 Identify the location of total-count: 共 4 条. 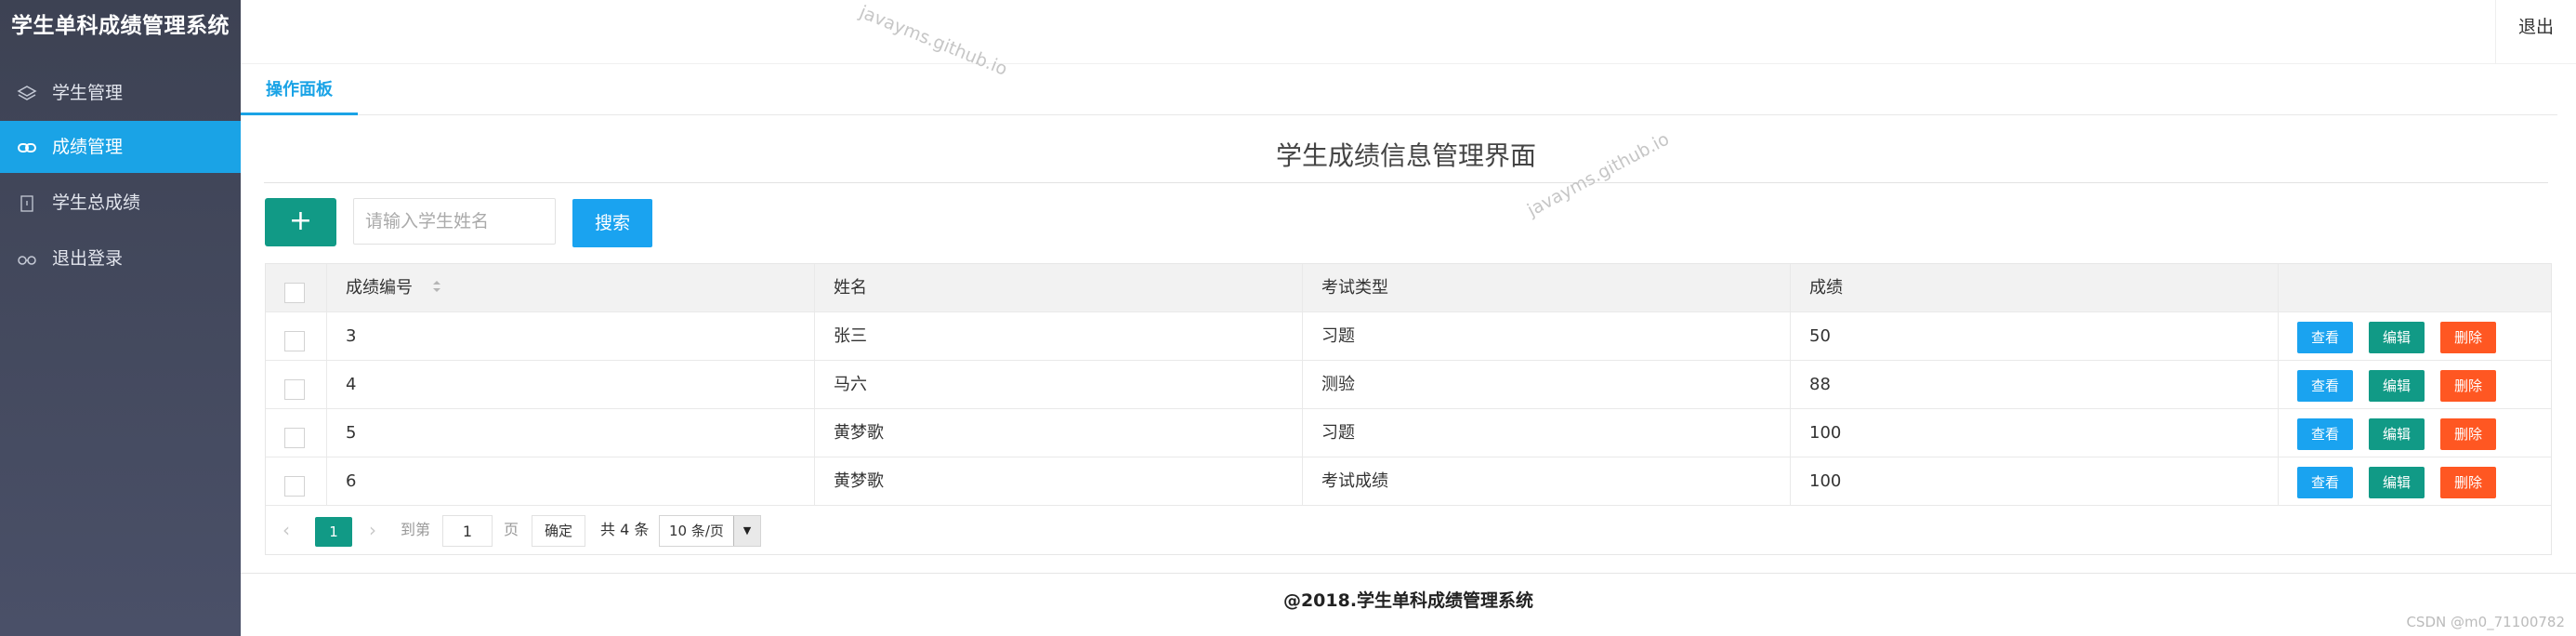
(625, 529).